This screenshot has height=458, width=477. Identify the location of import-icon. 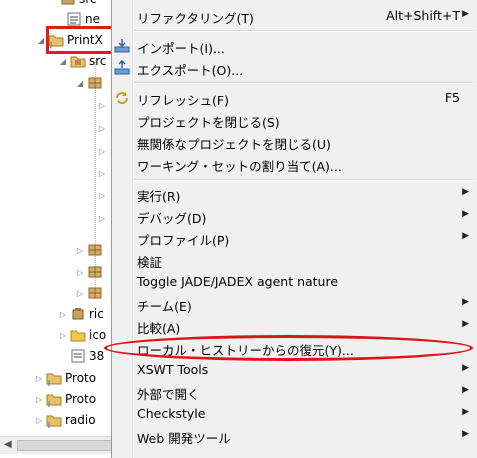
(122, 46).